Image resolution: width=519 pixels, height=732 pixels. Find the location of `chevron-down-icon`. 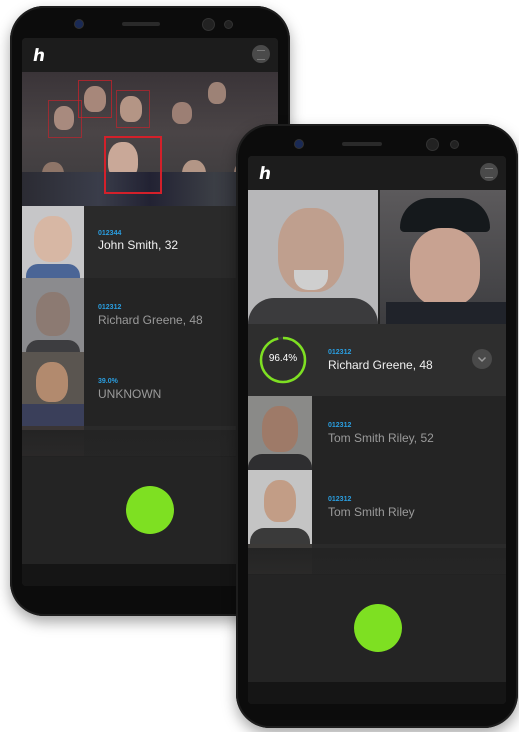

chevron-down-icon is located at coordinates (482, 359).